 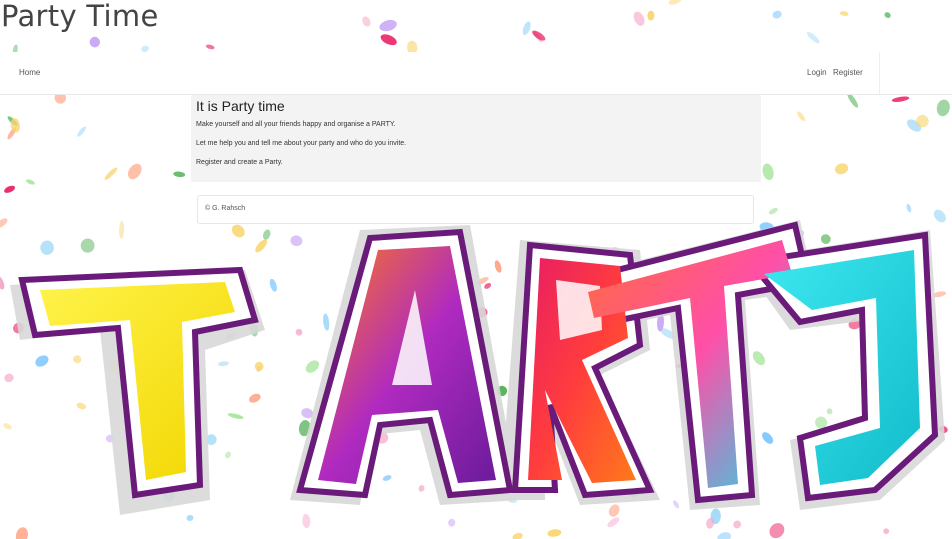 What do you see at coordinates (817, 72) in the screenshot?
I see `nav-login-link: Login` at bounding box center [817, 72].